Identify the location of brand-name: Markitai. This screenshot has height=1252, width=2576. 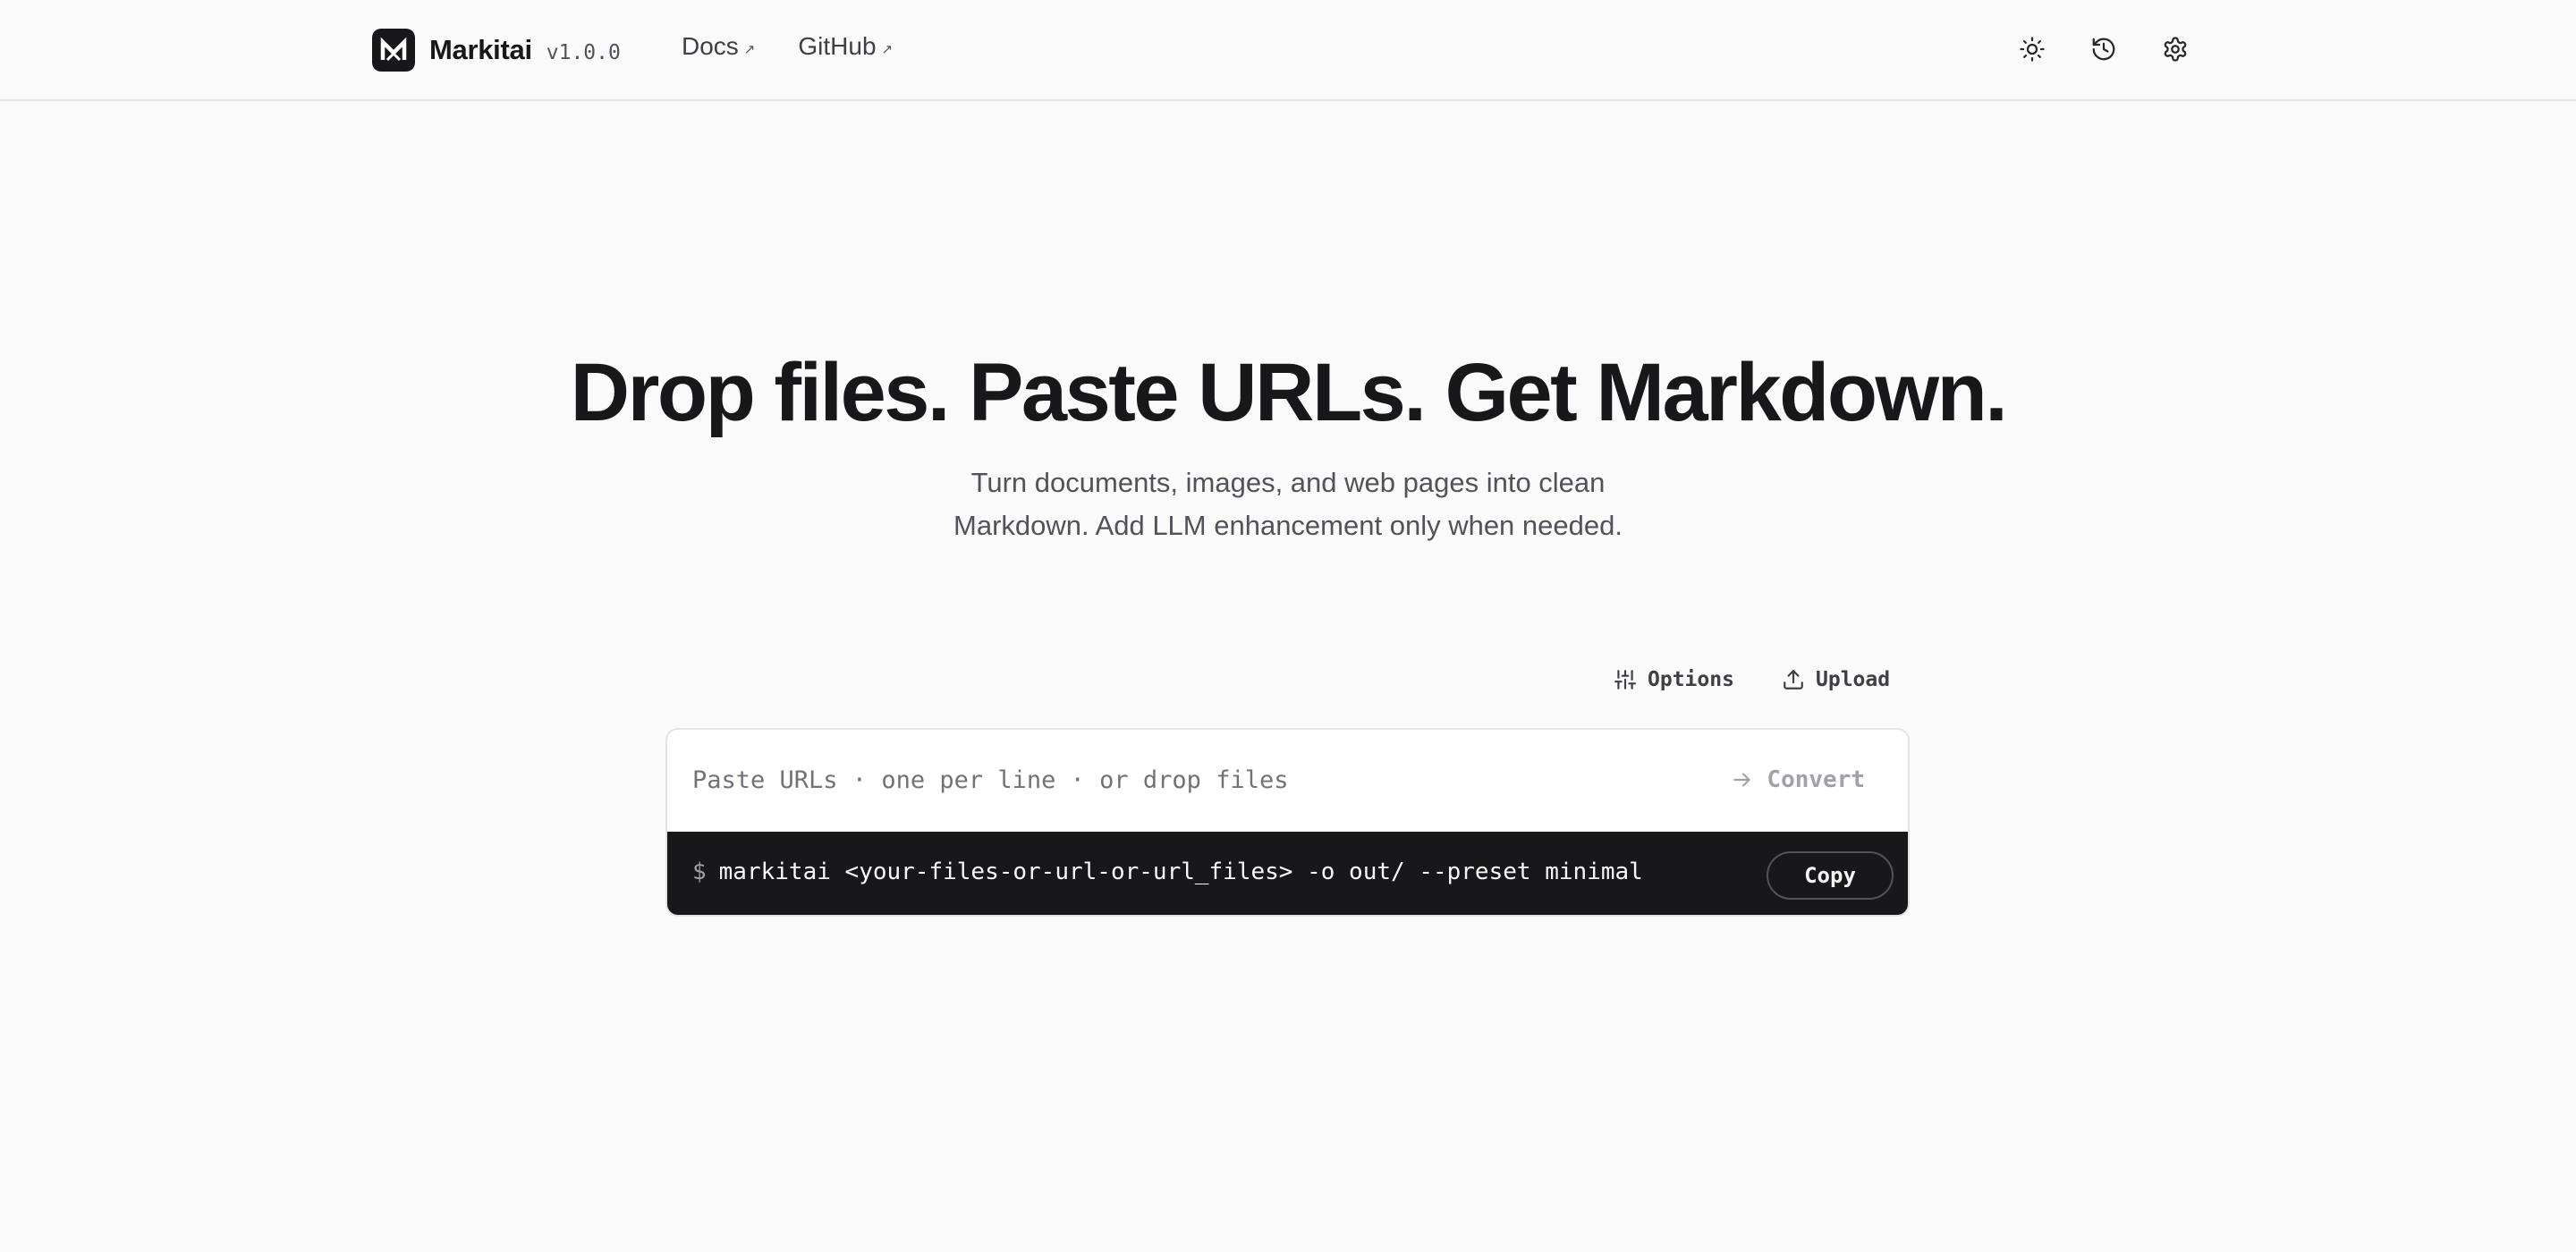
(480, 49).